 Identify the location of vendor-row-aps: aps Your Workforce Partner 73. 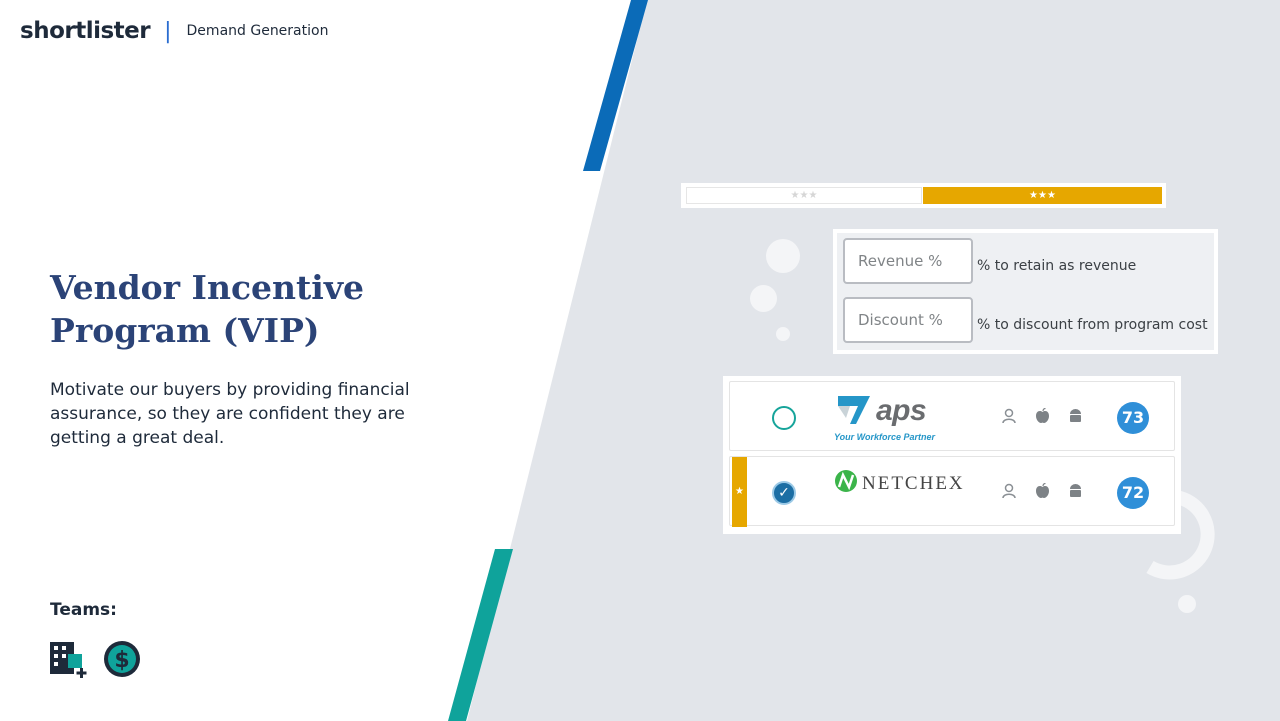
(952, 416).